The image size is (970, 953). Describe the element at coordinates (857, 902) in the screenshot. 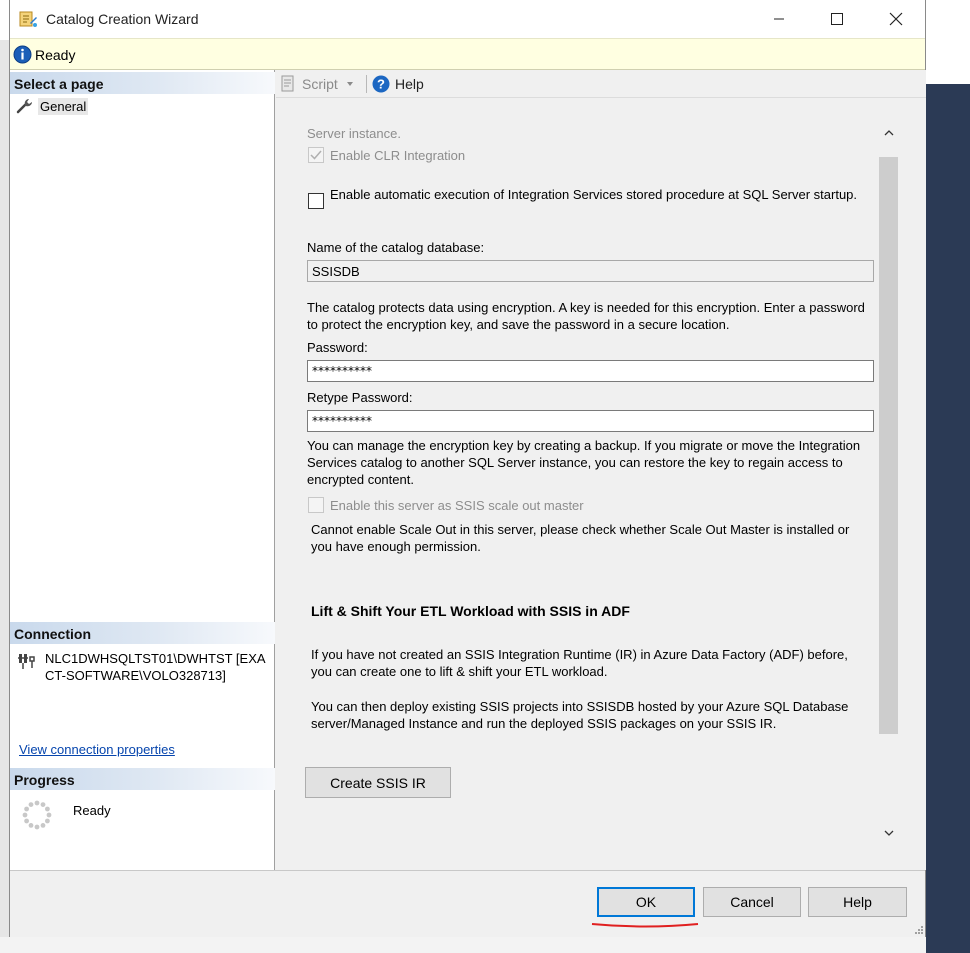

I see `help-button: Help` at that location.